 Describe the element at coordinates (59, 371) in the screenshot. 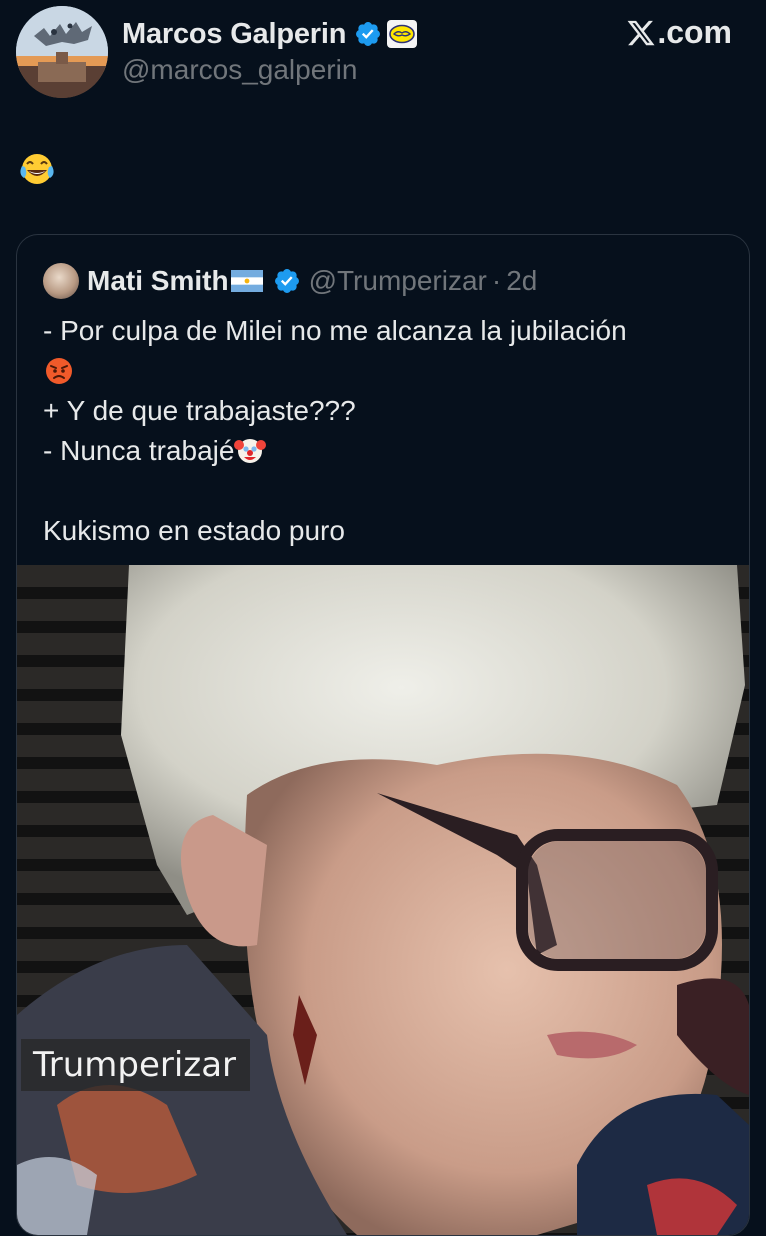

I see `angry-face-icon` at that location.